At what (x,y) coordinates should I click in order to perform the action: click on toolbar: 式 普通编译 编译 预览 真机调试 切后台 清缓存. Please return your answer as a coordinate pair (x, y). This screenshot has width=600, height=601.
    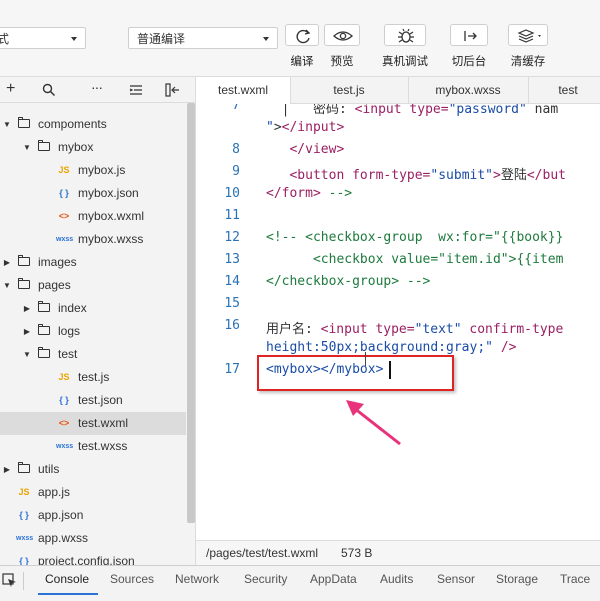
    Looking at the image, I should click on (300, 38).